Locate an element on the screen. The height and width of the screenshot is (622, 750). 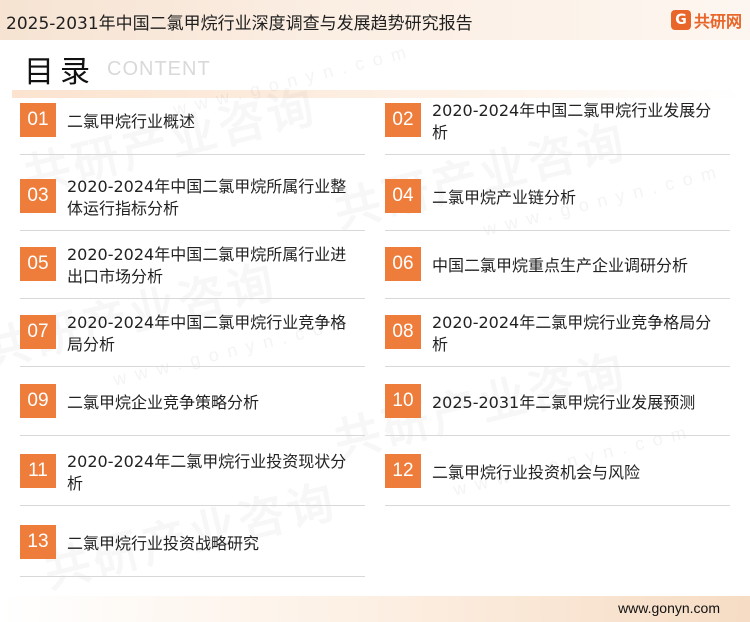
toc-item: 12 二氯甲烷行业投资机会与风险 is located at coordinates (557, 478).